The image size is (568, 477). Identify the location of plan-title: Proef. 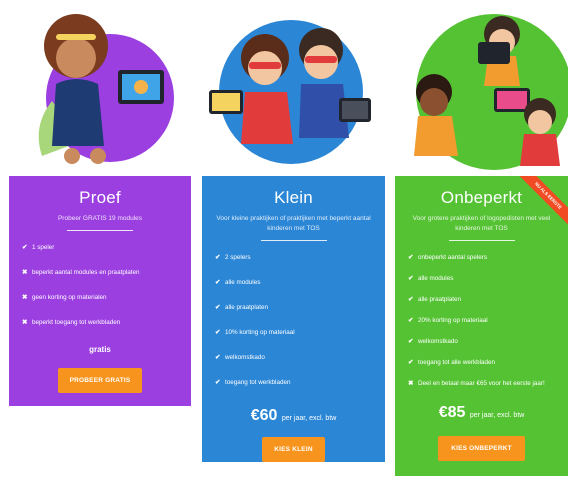
(100, 197).